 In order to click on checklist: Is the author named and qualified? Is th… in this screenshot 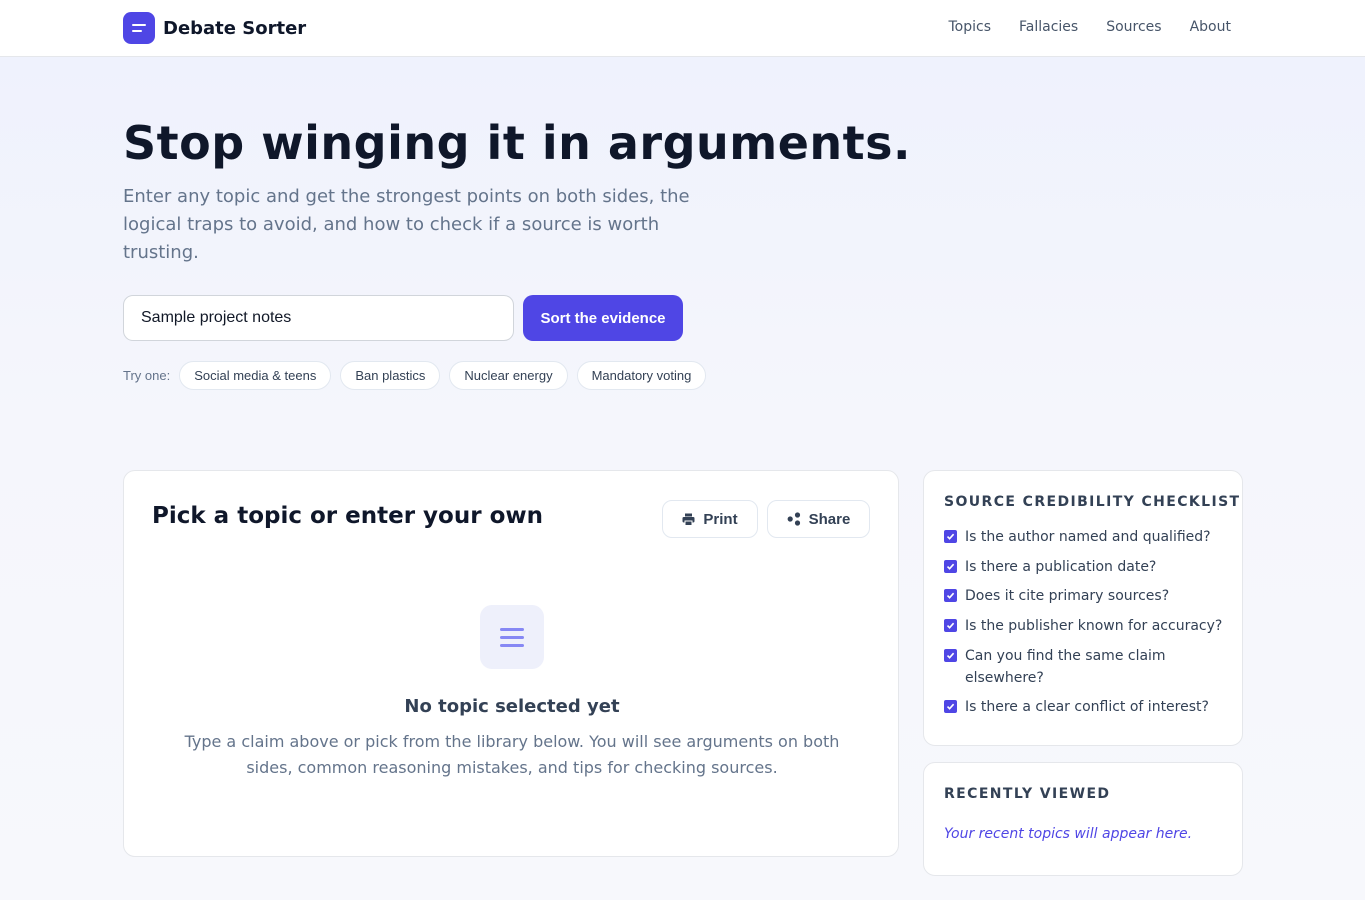, I will do `click(1089, 626)`.